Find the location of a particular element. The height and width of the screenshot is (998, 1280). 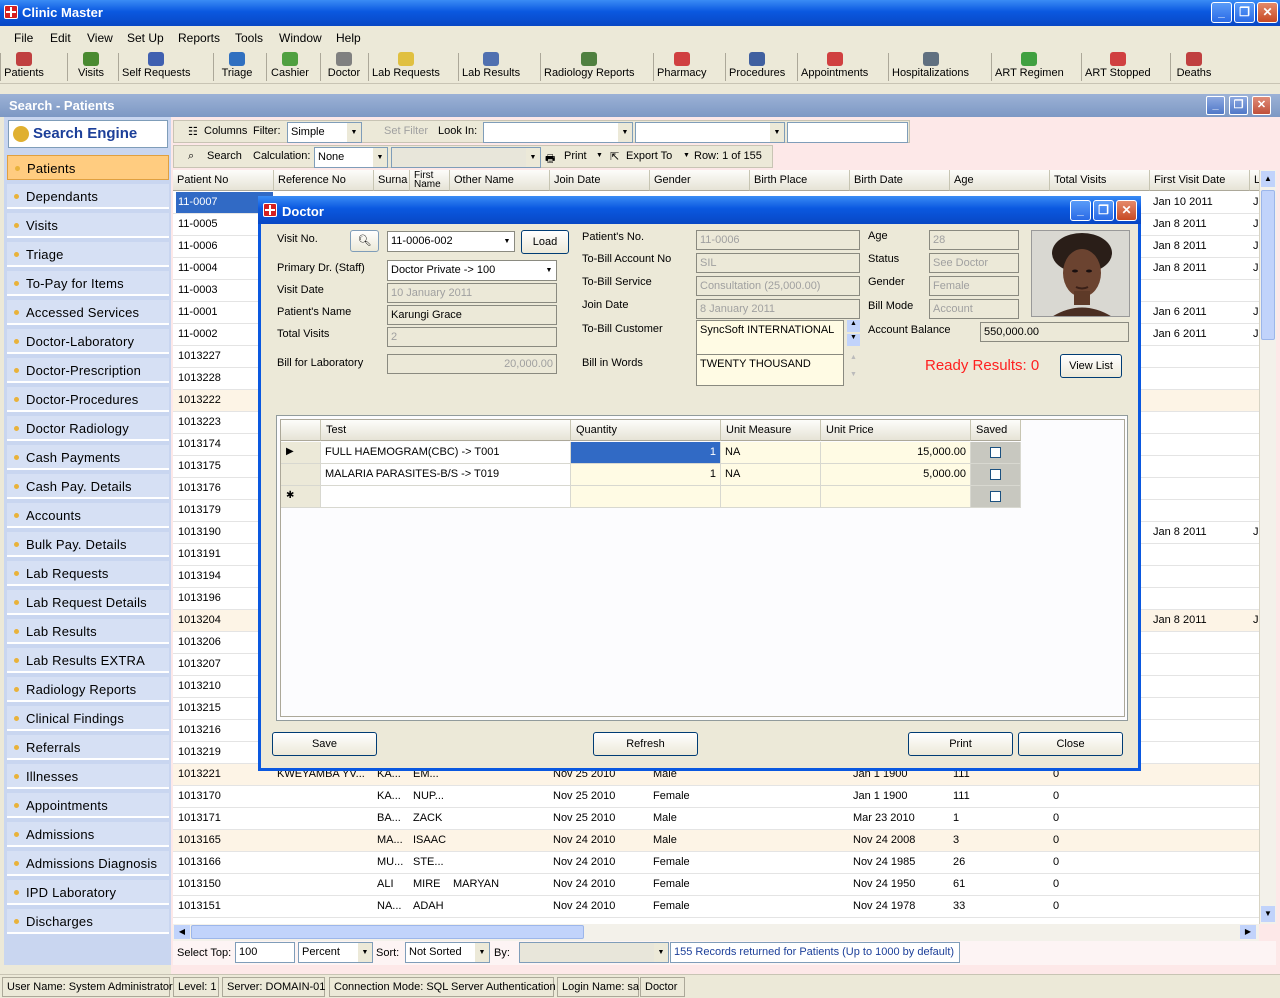

chevron-down-icon: ▼ is located at coordinates (599, 155).